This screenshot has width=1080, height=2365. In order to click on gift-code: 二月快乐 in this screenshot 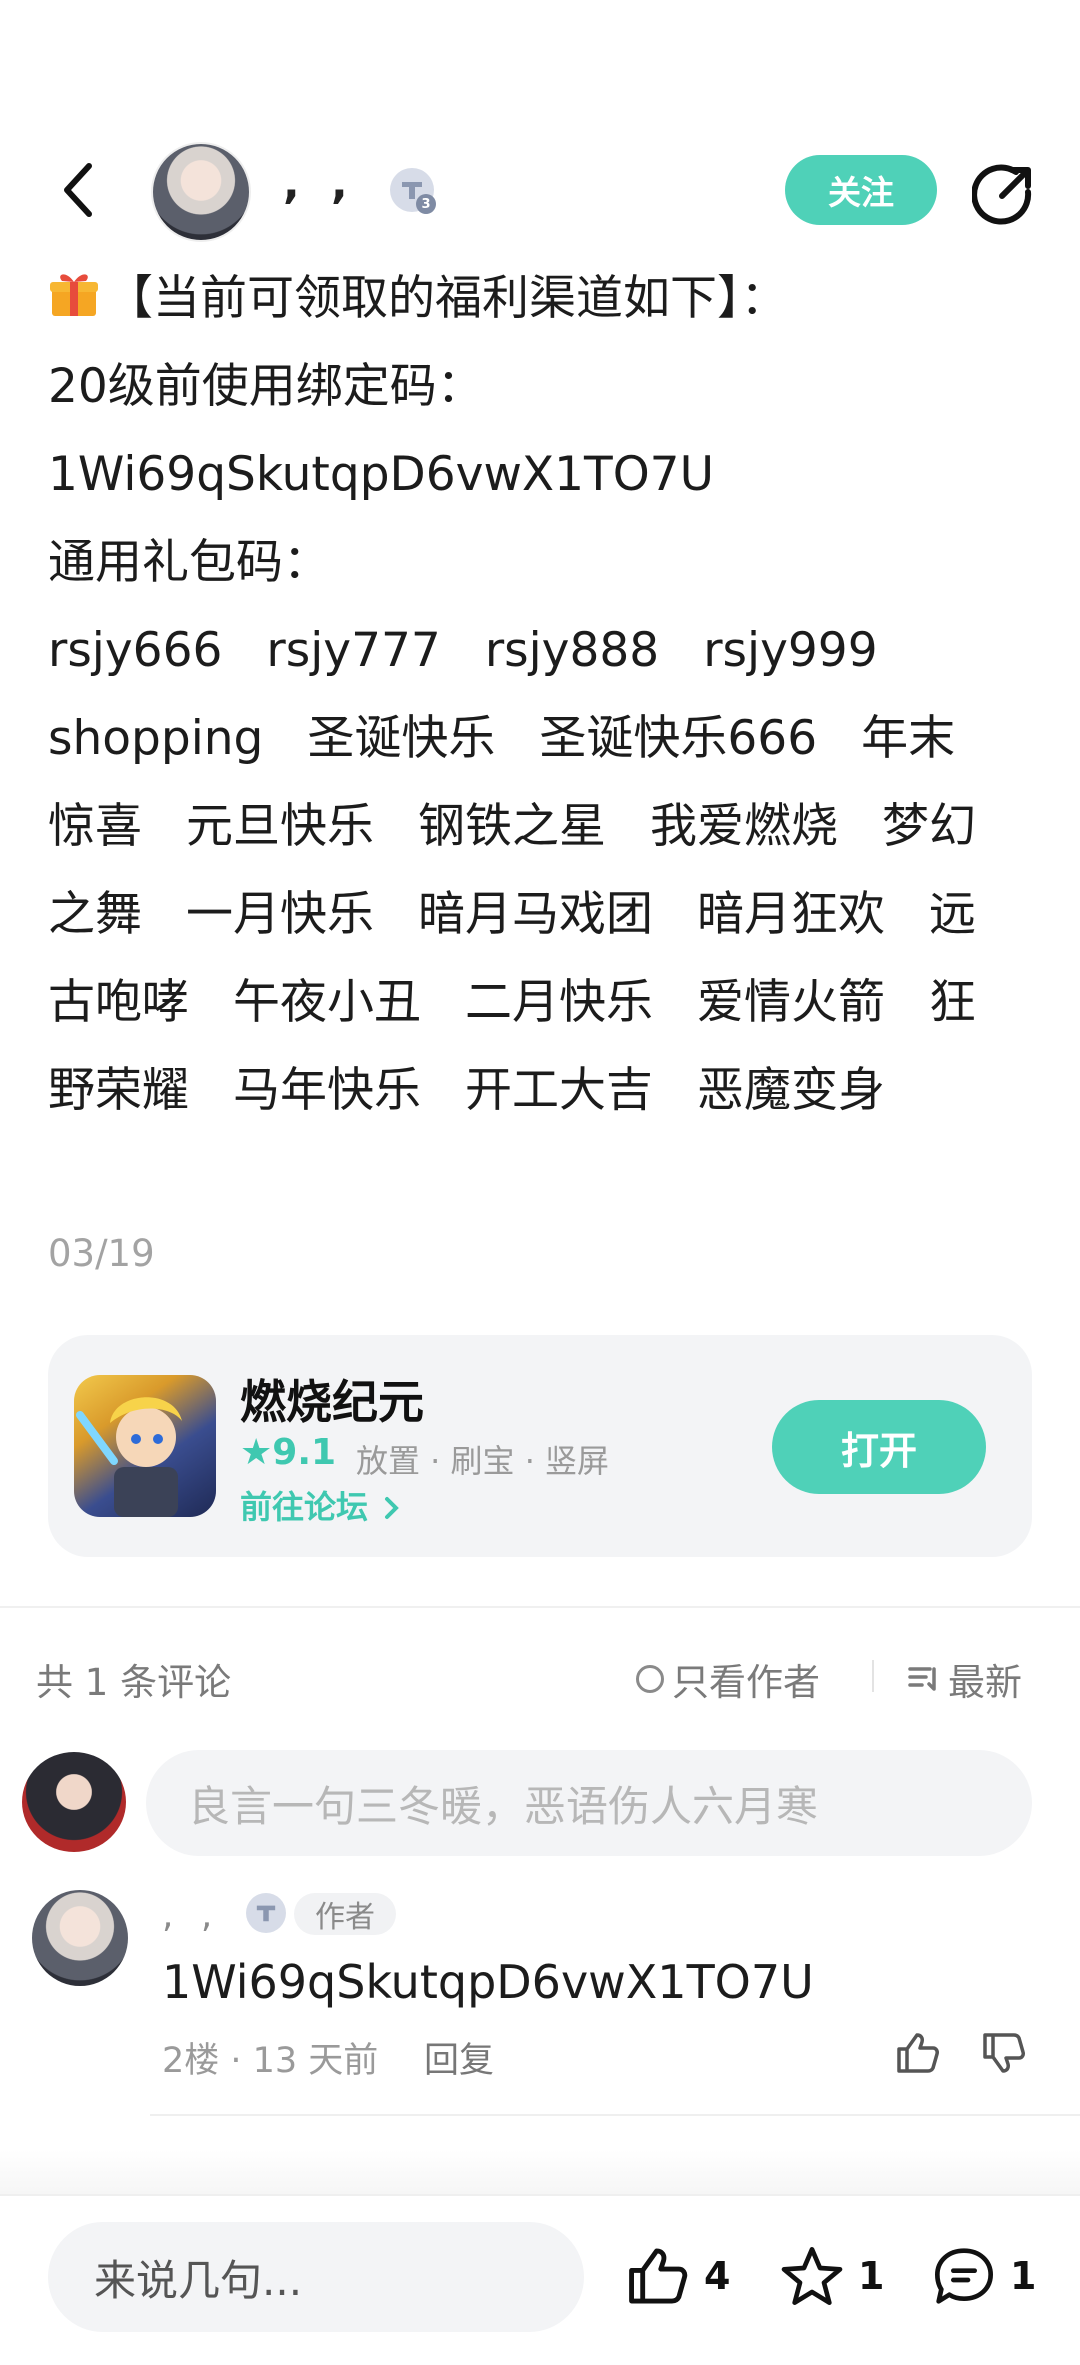, I will do `click(559, 1002)`.